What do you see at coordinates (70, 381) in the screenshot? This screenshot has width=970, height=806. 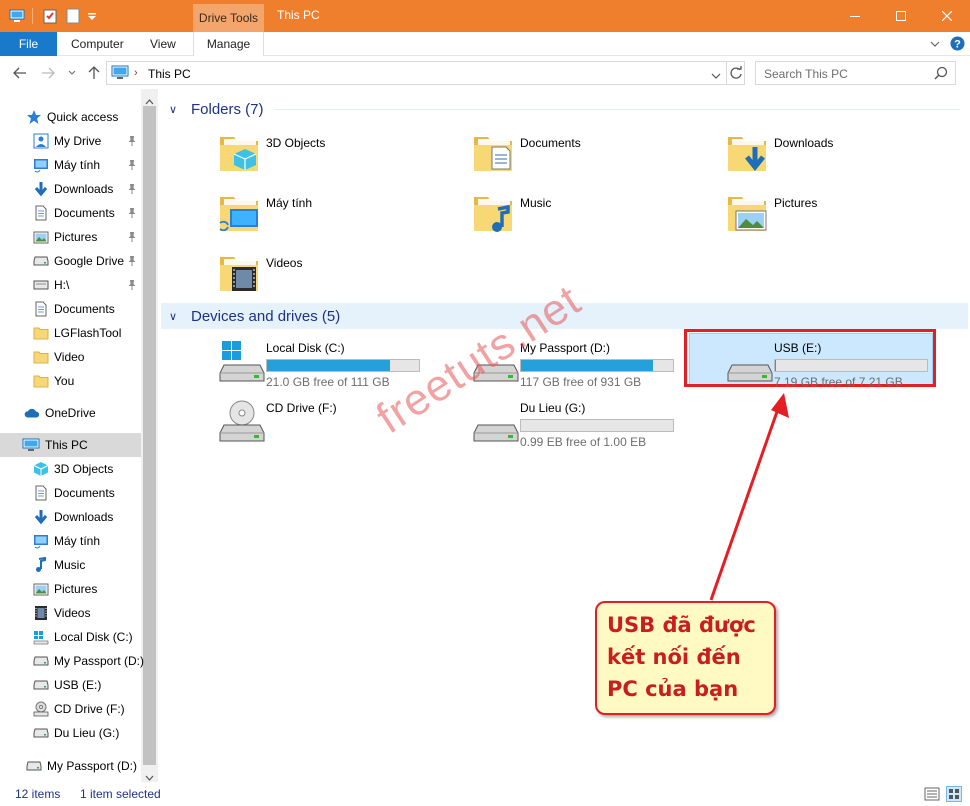 I see `sidebar-item: You` at bounding box center [70, 381].